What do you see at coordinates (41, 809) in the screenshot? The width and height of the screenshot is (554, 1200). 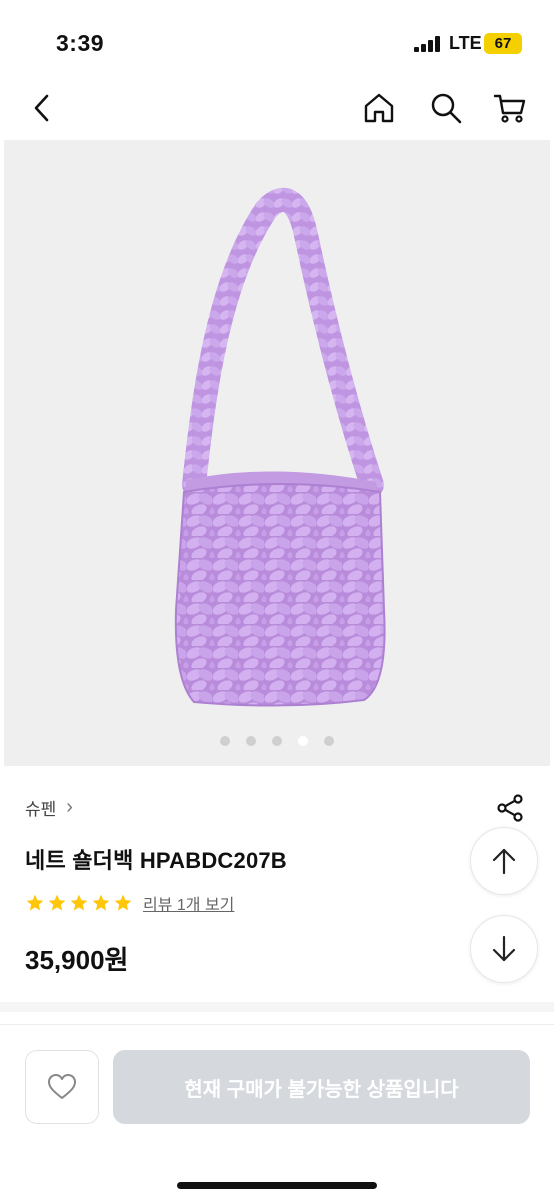 I see `brand-name: 슈펜` at bounding box center [41, 809].